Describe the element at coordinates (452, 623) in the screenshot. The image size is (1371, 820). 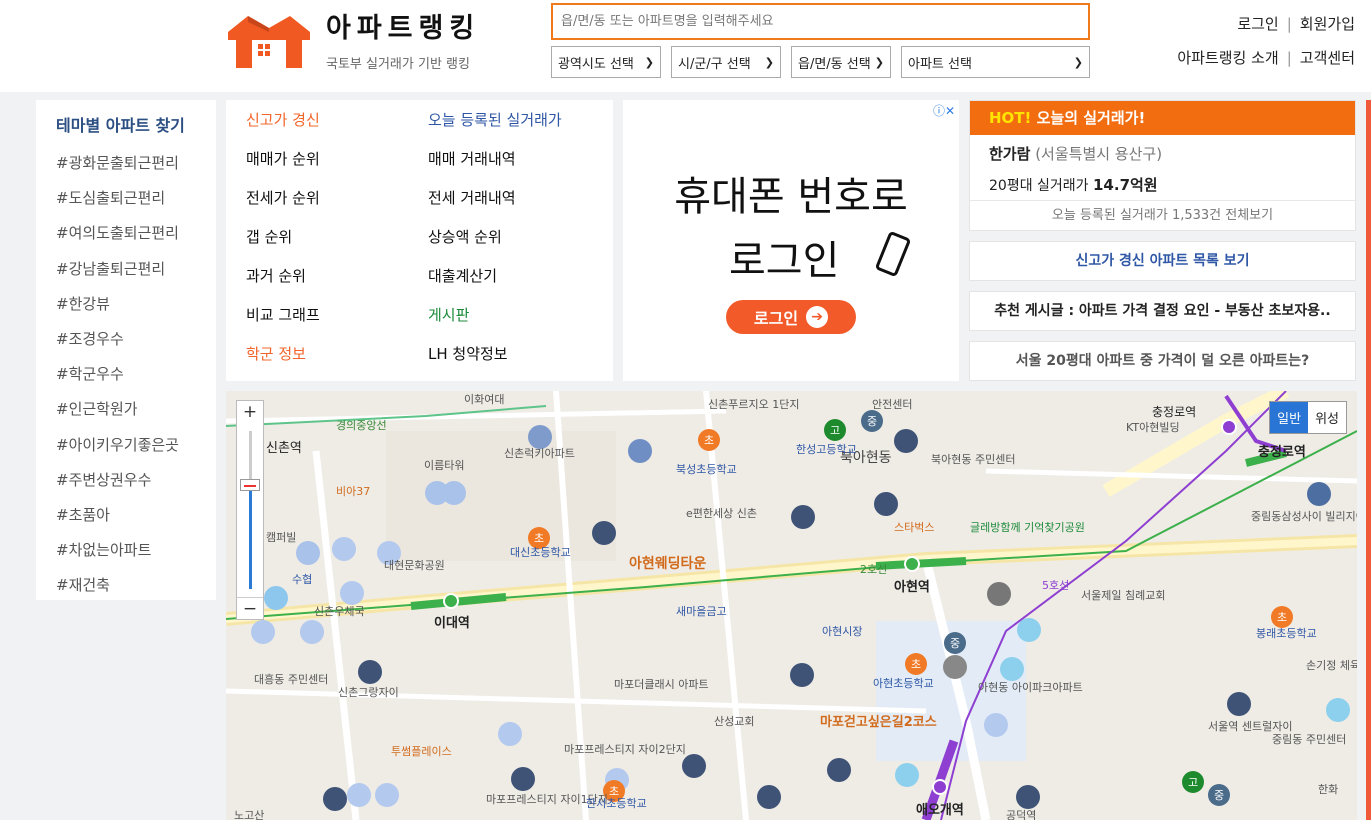
I see `map-label-station: 이대역` at that location.